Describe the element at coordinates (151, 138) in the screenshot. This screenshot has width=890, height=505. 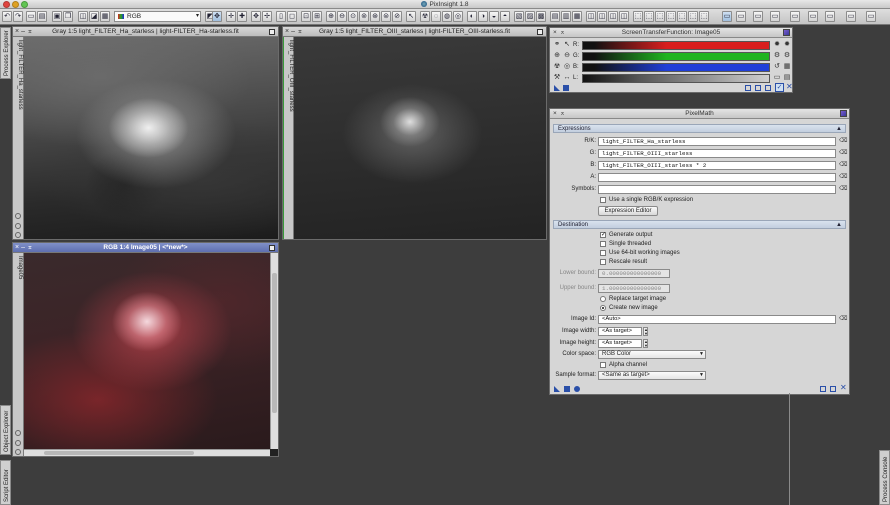
I see `image-canvas-ha` at that location.